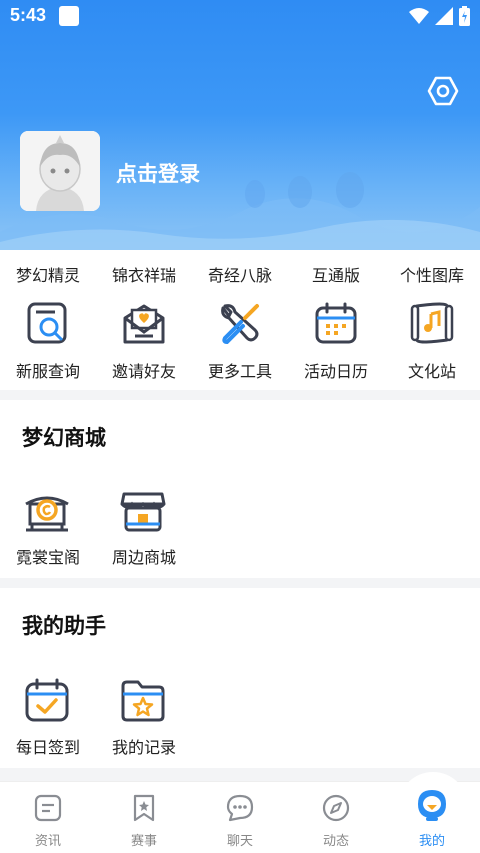  I want to click on bookmark-star-icon, so click(144, 808).